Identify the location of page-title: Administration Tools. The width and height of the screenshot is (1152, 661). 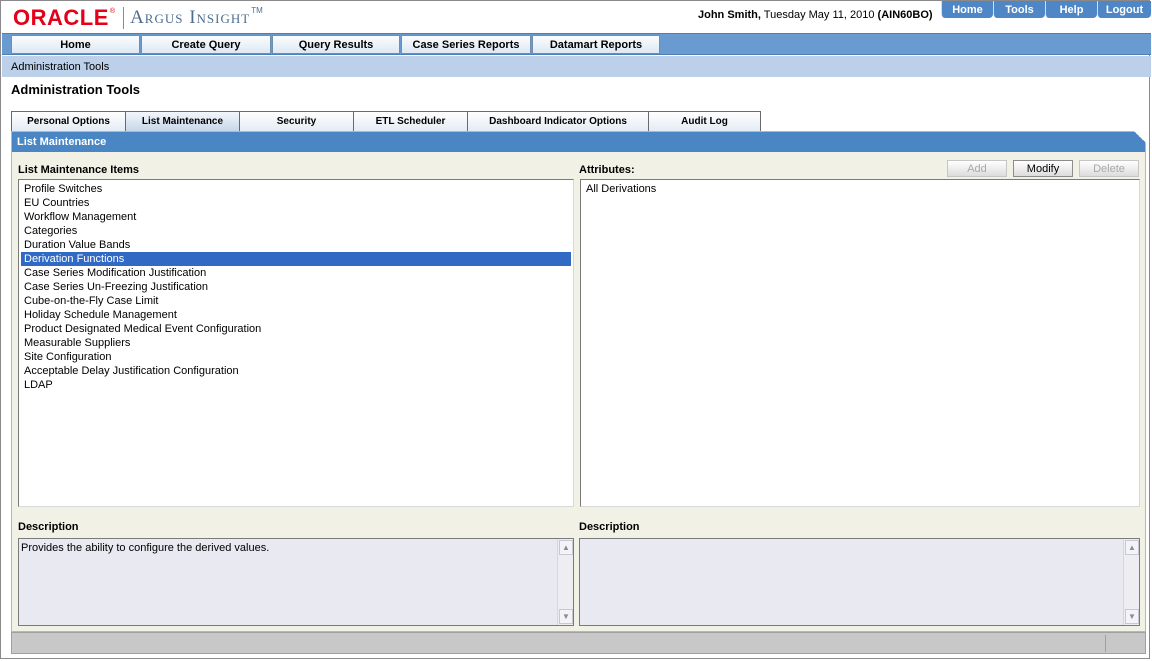
(76, 89).